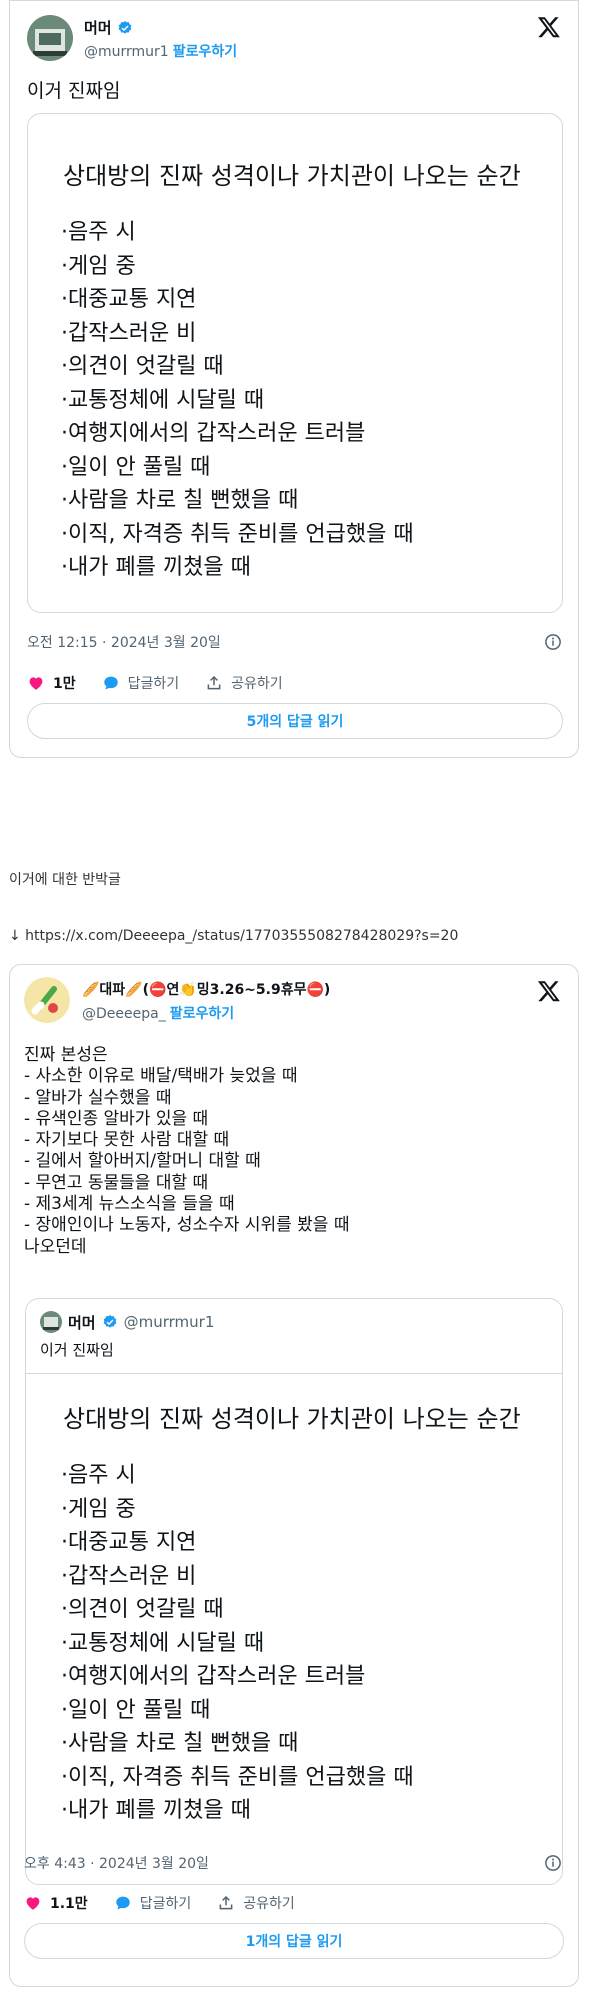 Image resolution: width=596 pixels, height=2000 pixels. What do you see at coordinates (69, 1904) in the screenshot?
I see `like-count: 1.1만` at bounding box center [69, 1904].